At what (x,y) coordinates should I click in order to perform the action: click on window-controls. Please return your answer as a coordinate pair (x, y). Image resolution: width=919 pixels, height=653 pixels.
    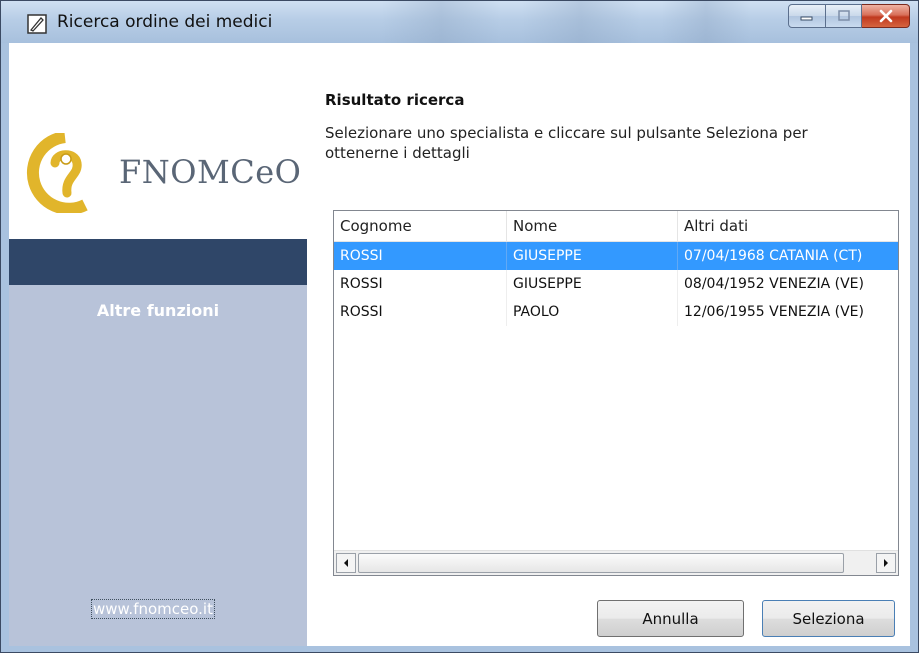
    Looking at the image, I should click on (849, 17).